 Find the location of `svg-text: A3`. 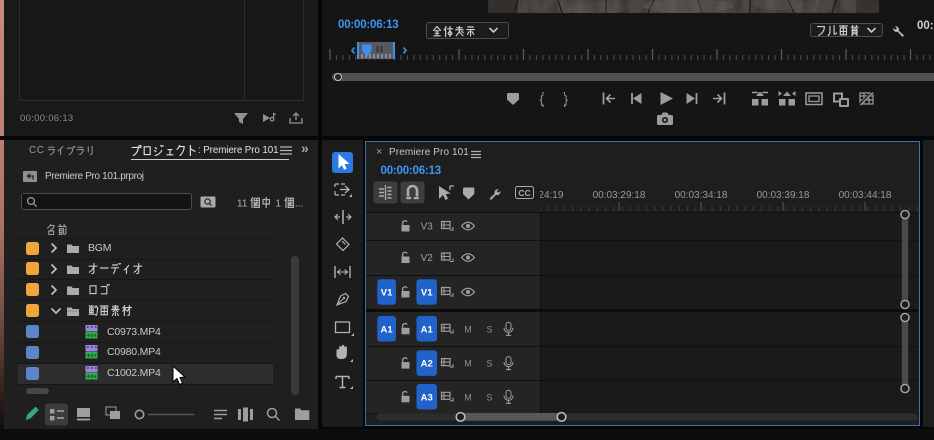

svg-text: A3 is located at coordinates (427, 397).